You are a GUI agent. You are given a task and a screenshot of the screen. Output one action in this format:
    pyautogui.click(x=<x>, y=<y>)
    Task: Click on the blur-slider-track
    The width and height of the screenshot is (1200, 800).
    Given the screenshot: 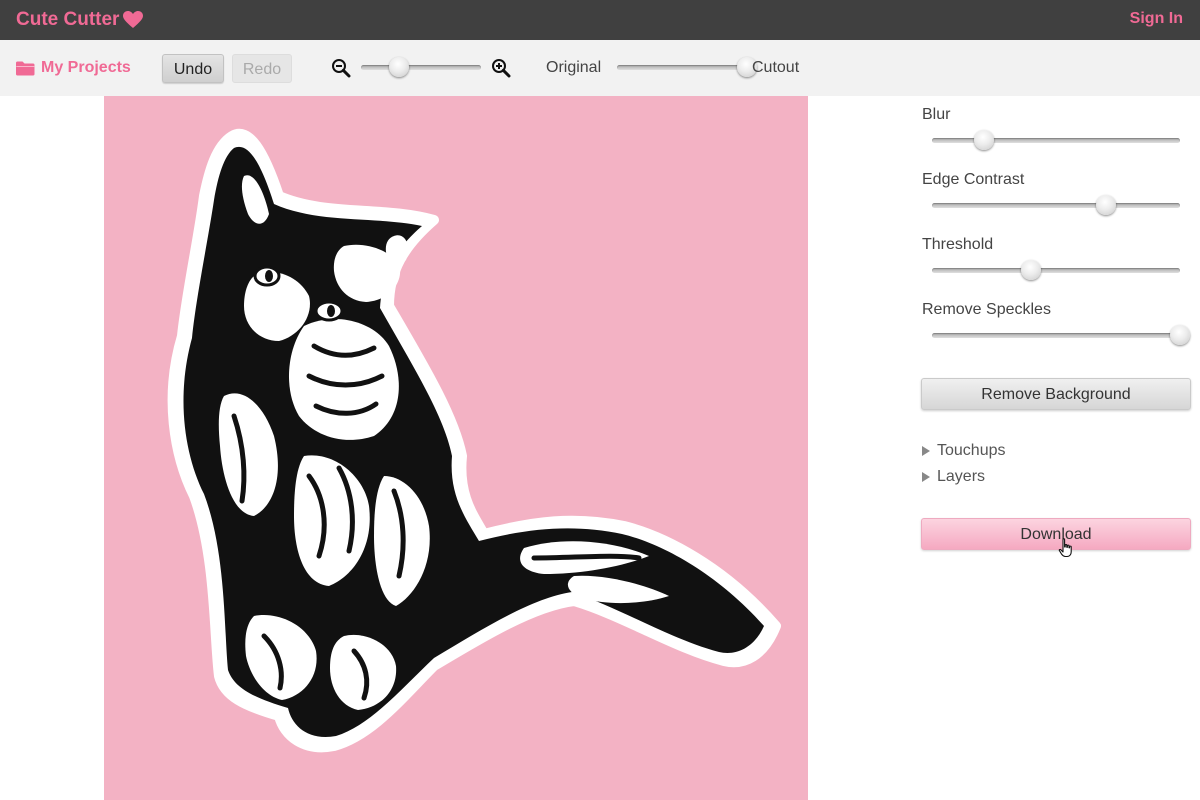 What is the action you would take?
    pyautogui.click(x=1056, y=140)
    